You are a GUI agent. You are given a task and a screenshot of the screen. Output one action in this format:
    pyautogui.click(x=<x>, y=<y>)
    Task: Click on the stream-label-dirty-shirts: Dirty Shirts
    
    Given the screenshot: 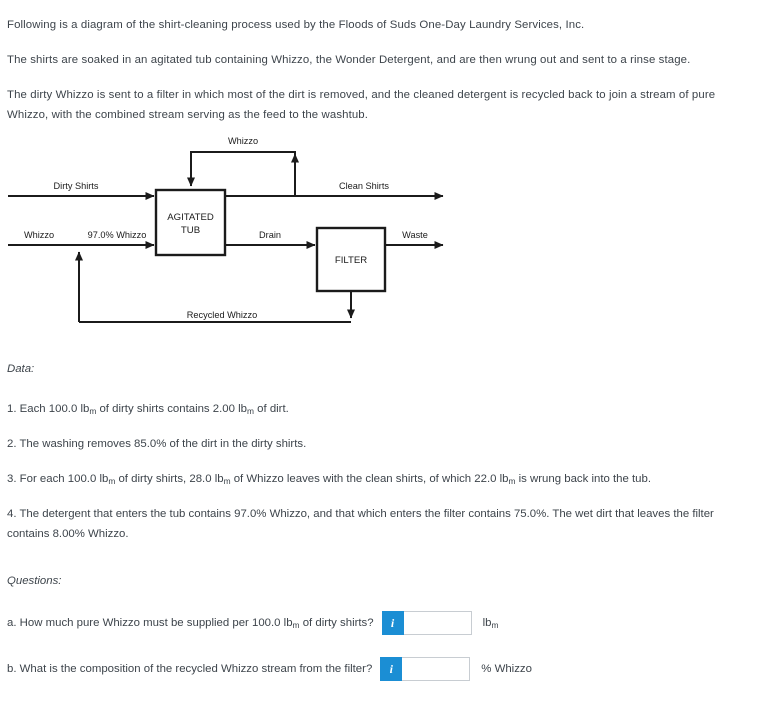 What is the action you would take?
    pyautogui.click(x=76, y=186)
    